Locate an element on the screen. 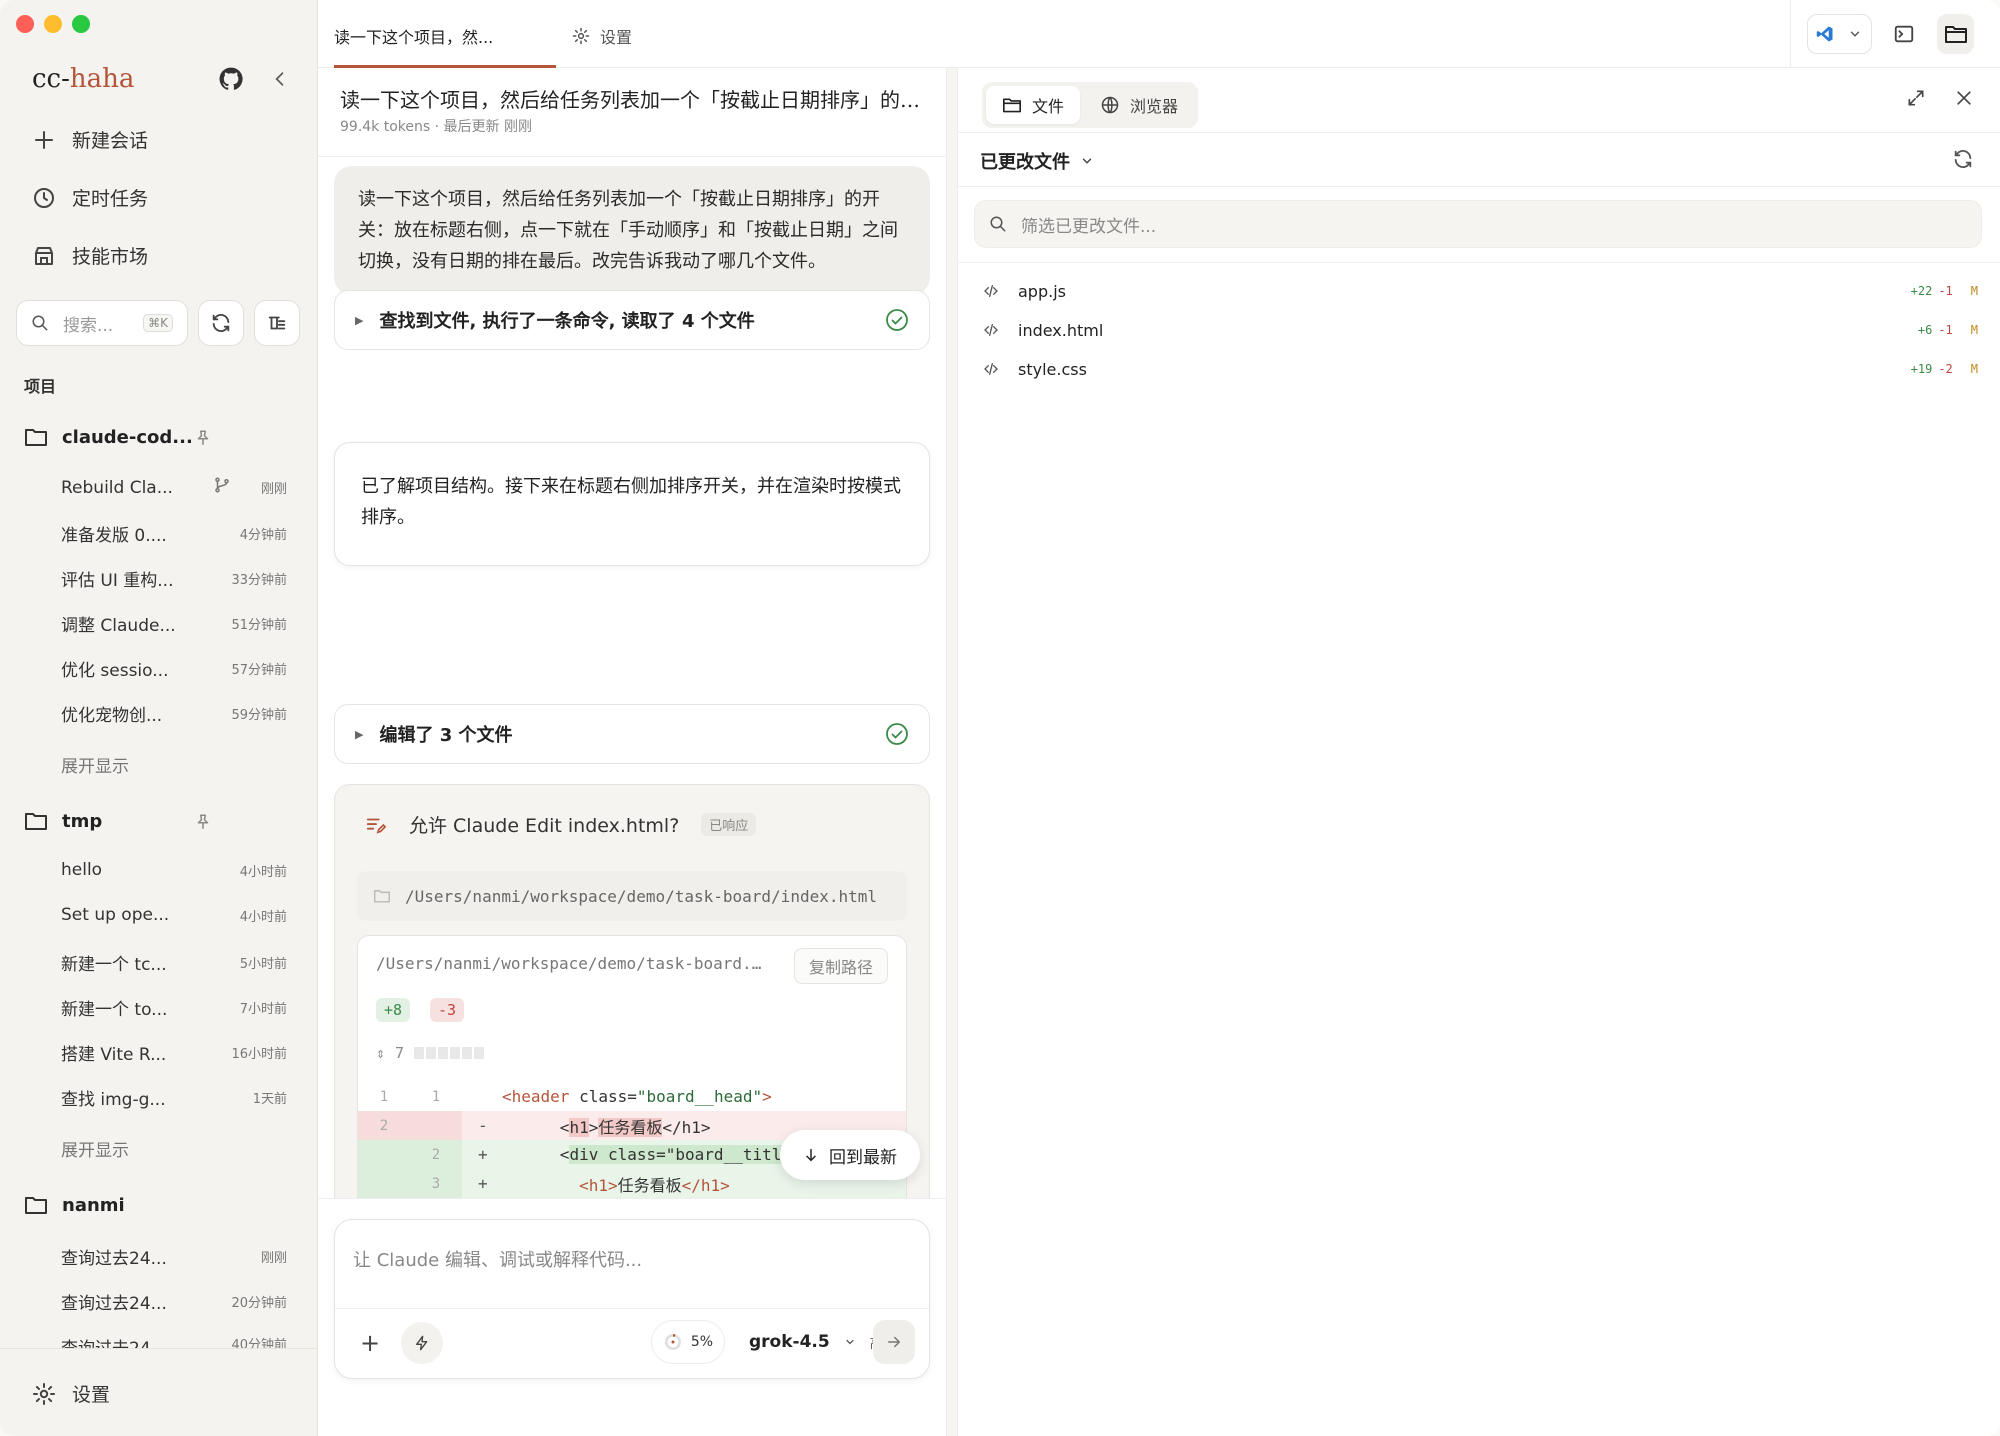  skills-market-button: 技能市场 is located at coordinates (90, 255).